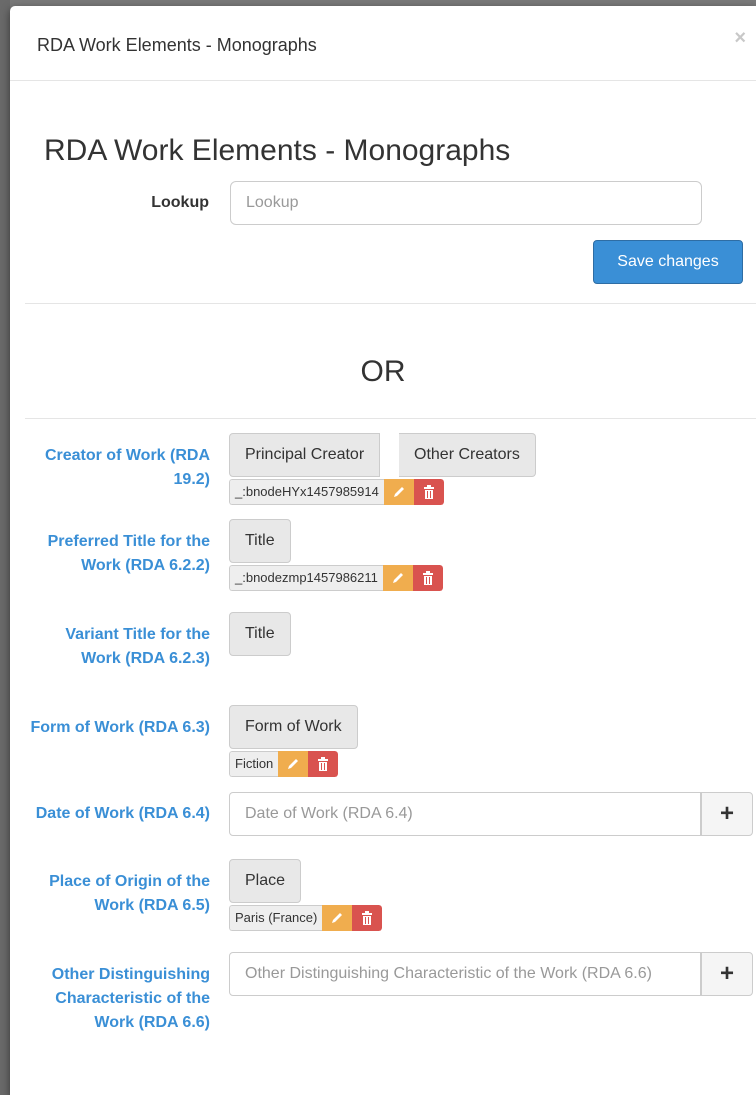 This screenshot has width=756, height=1095. I want to click on form-of-work-tag: Fiction, so click(284, 764).